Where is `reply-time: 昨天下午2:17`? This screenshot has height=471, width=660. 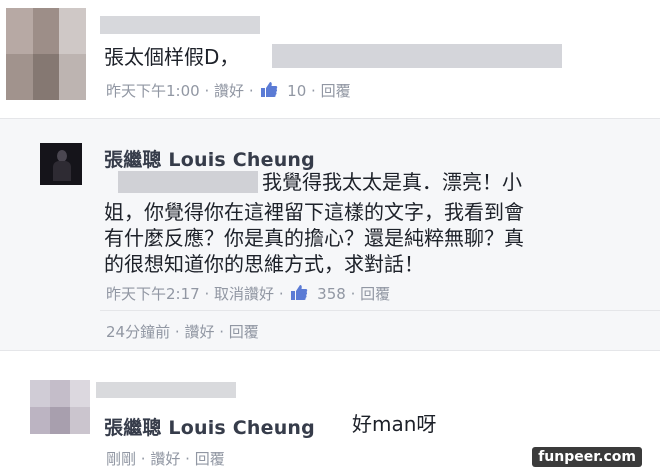
reply-time: 昨天下午2:17 is located at coordinates (153, 293).